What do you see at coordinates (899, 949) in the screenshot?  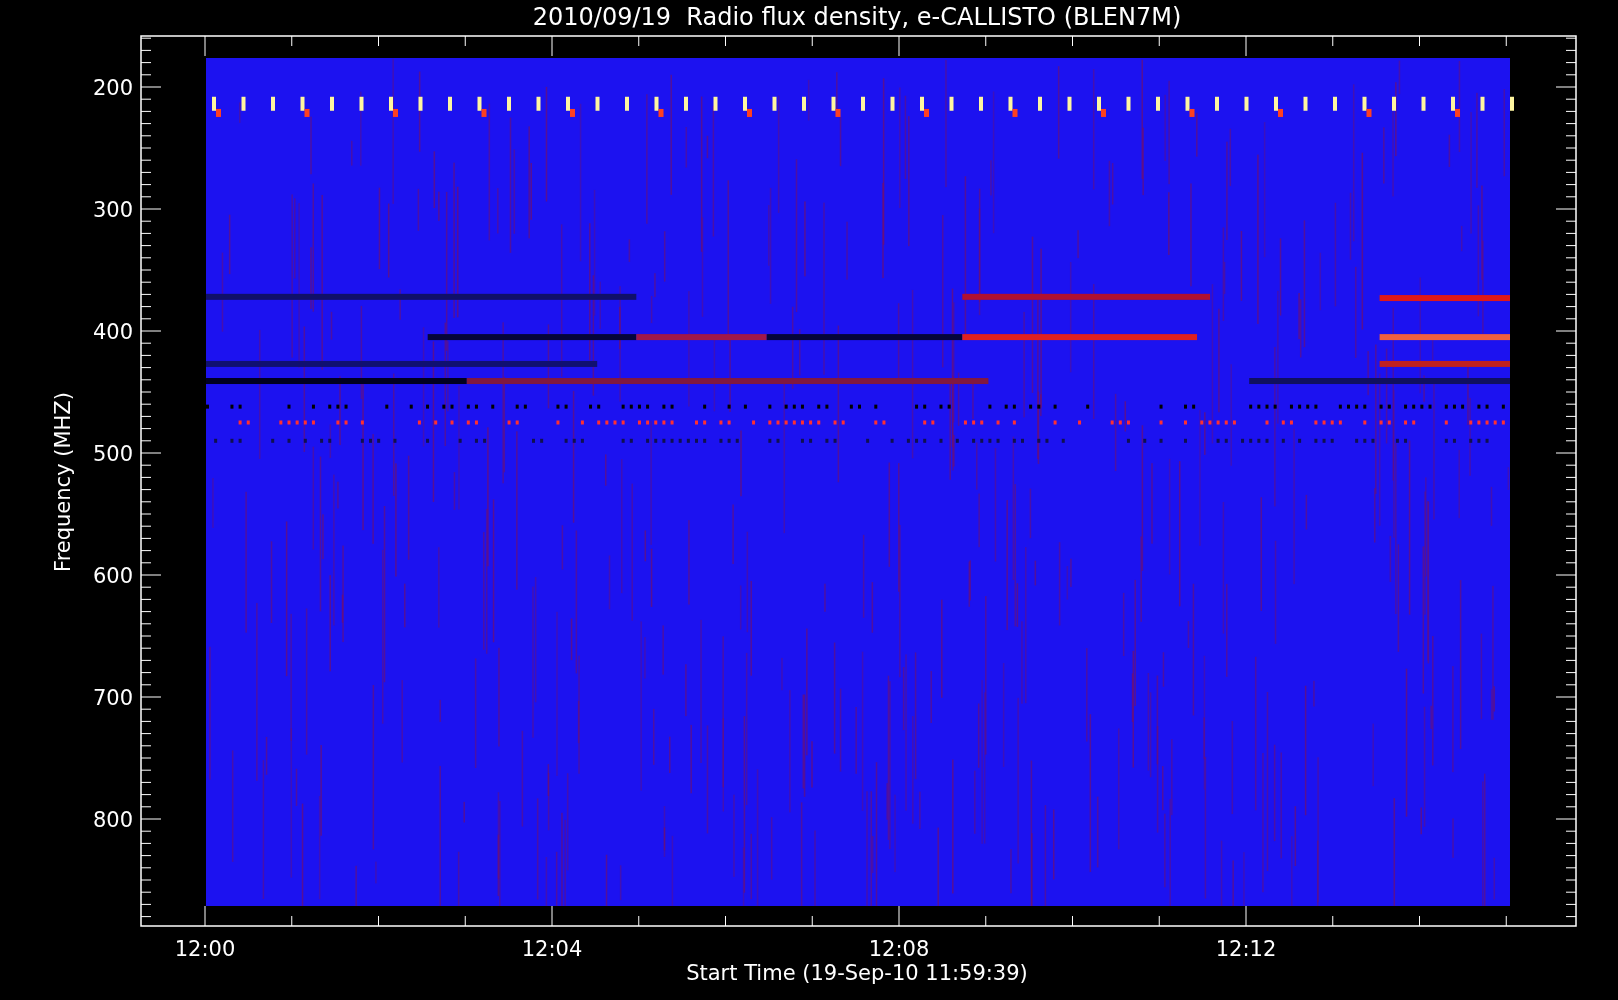 I see `x-tick-label: 12:08` at bounding box center [899, 949].